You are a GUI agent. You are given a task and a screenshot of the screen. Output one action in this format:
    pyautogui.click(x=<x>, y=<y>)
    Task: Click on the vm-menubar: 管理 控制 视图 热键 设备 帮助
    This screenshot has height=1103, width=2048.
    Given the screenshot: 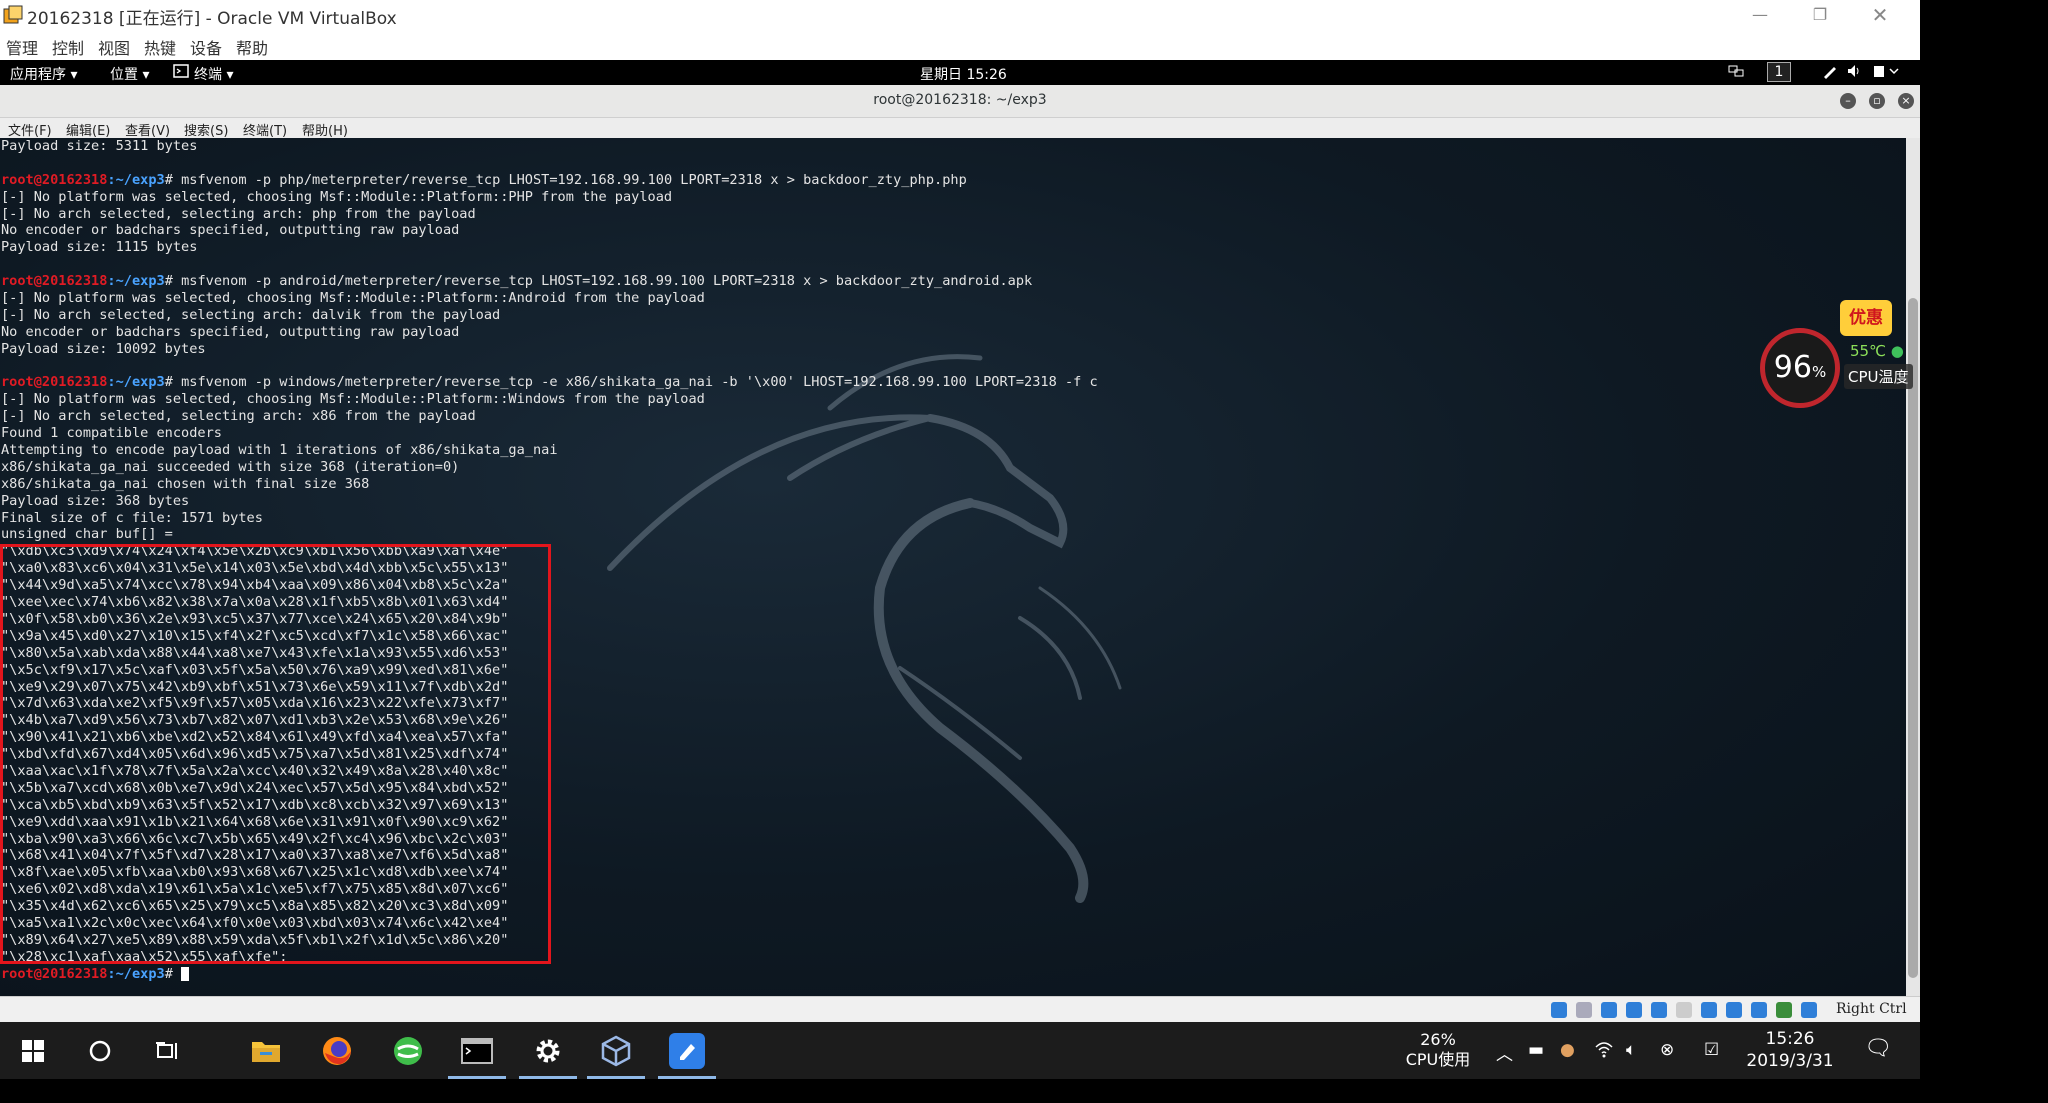 What is the action you would take?
    pyautogui.click(x=960, y=45)
    